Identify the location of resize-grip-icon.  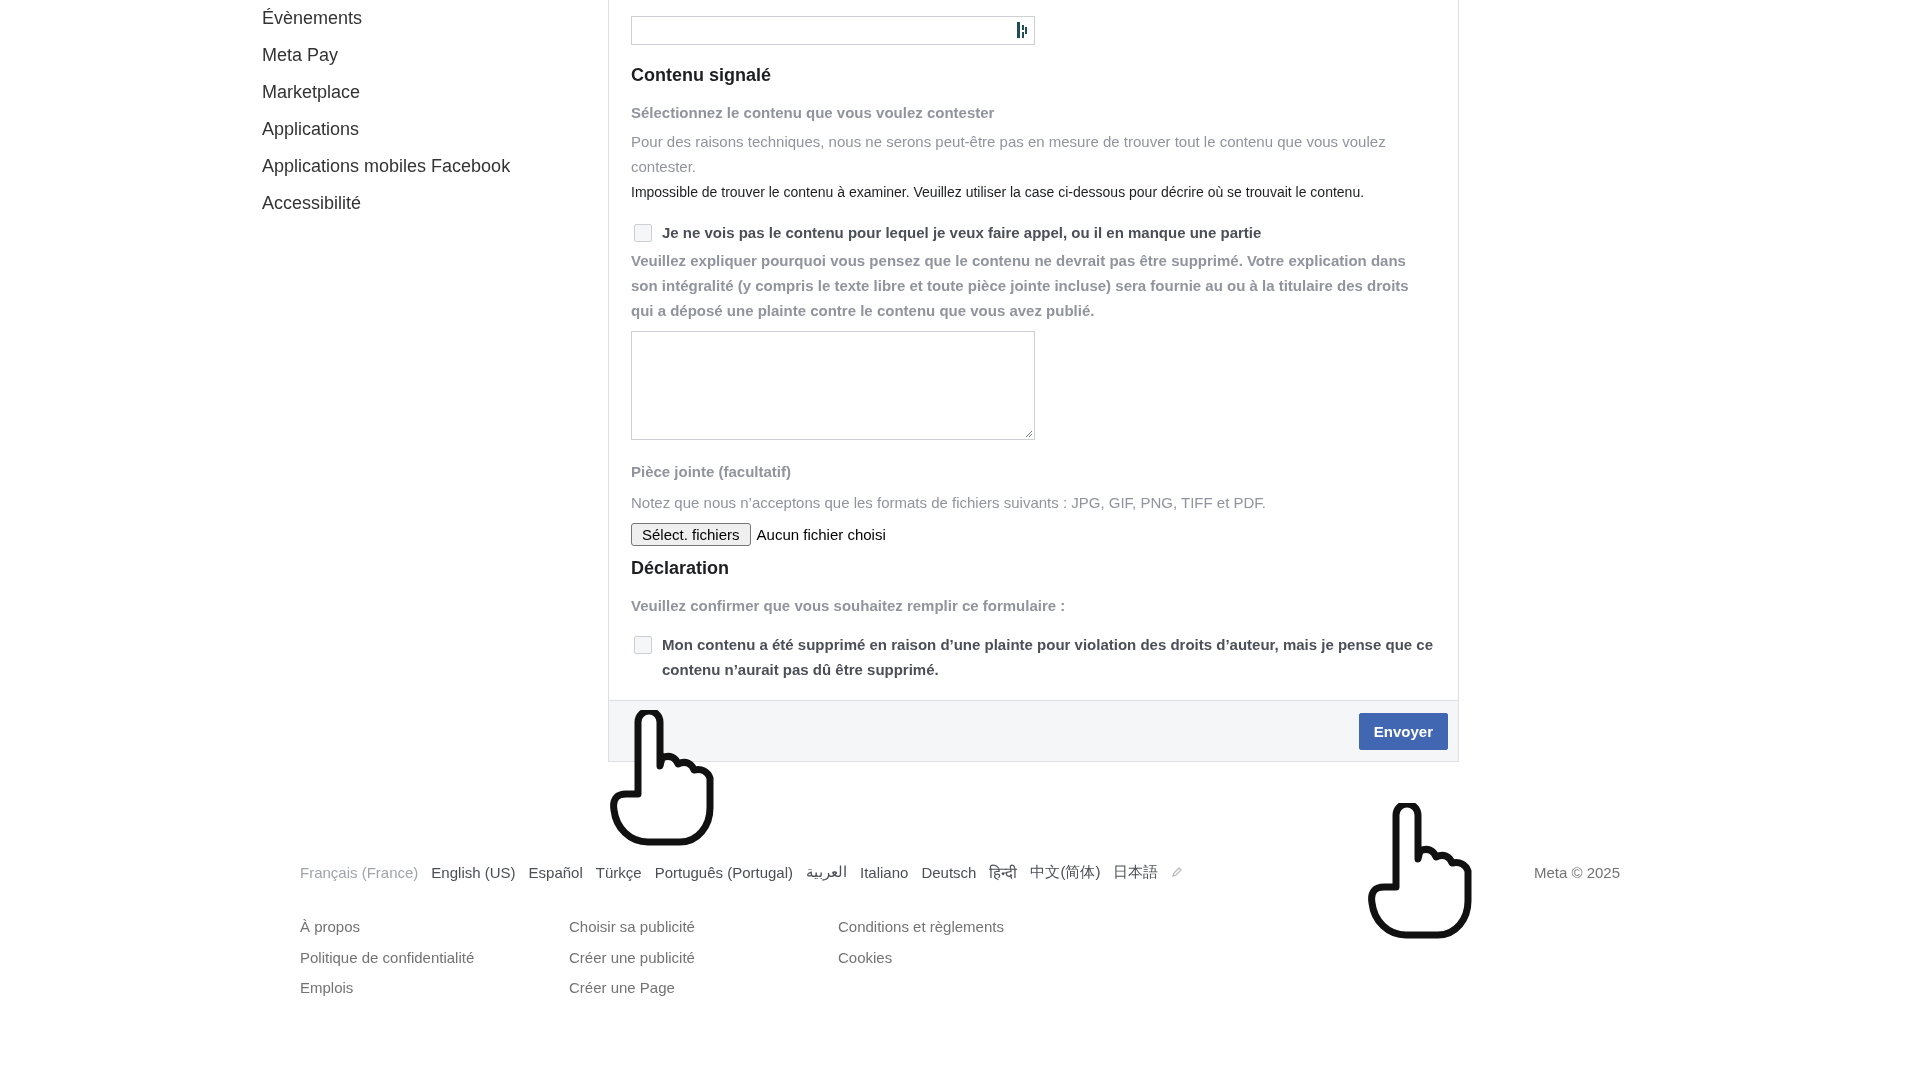
(1029, 434).